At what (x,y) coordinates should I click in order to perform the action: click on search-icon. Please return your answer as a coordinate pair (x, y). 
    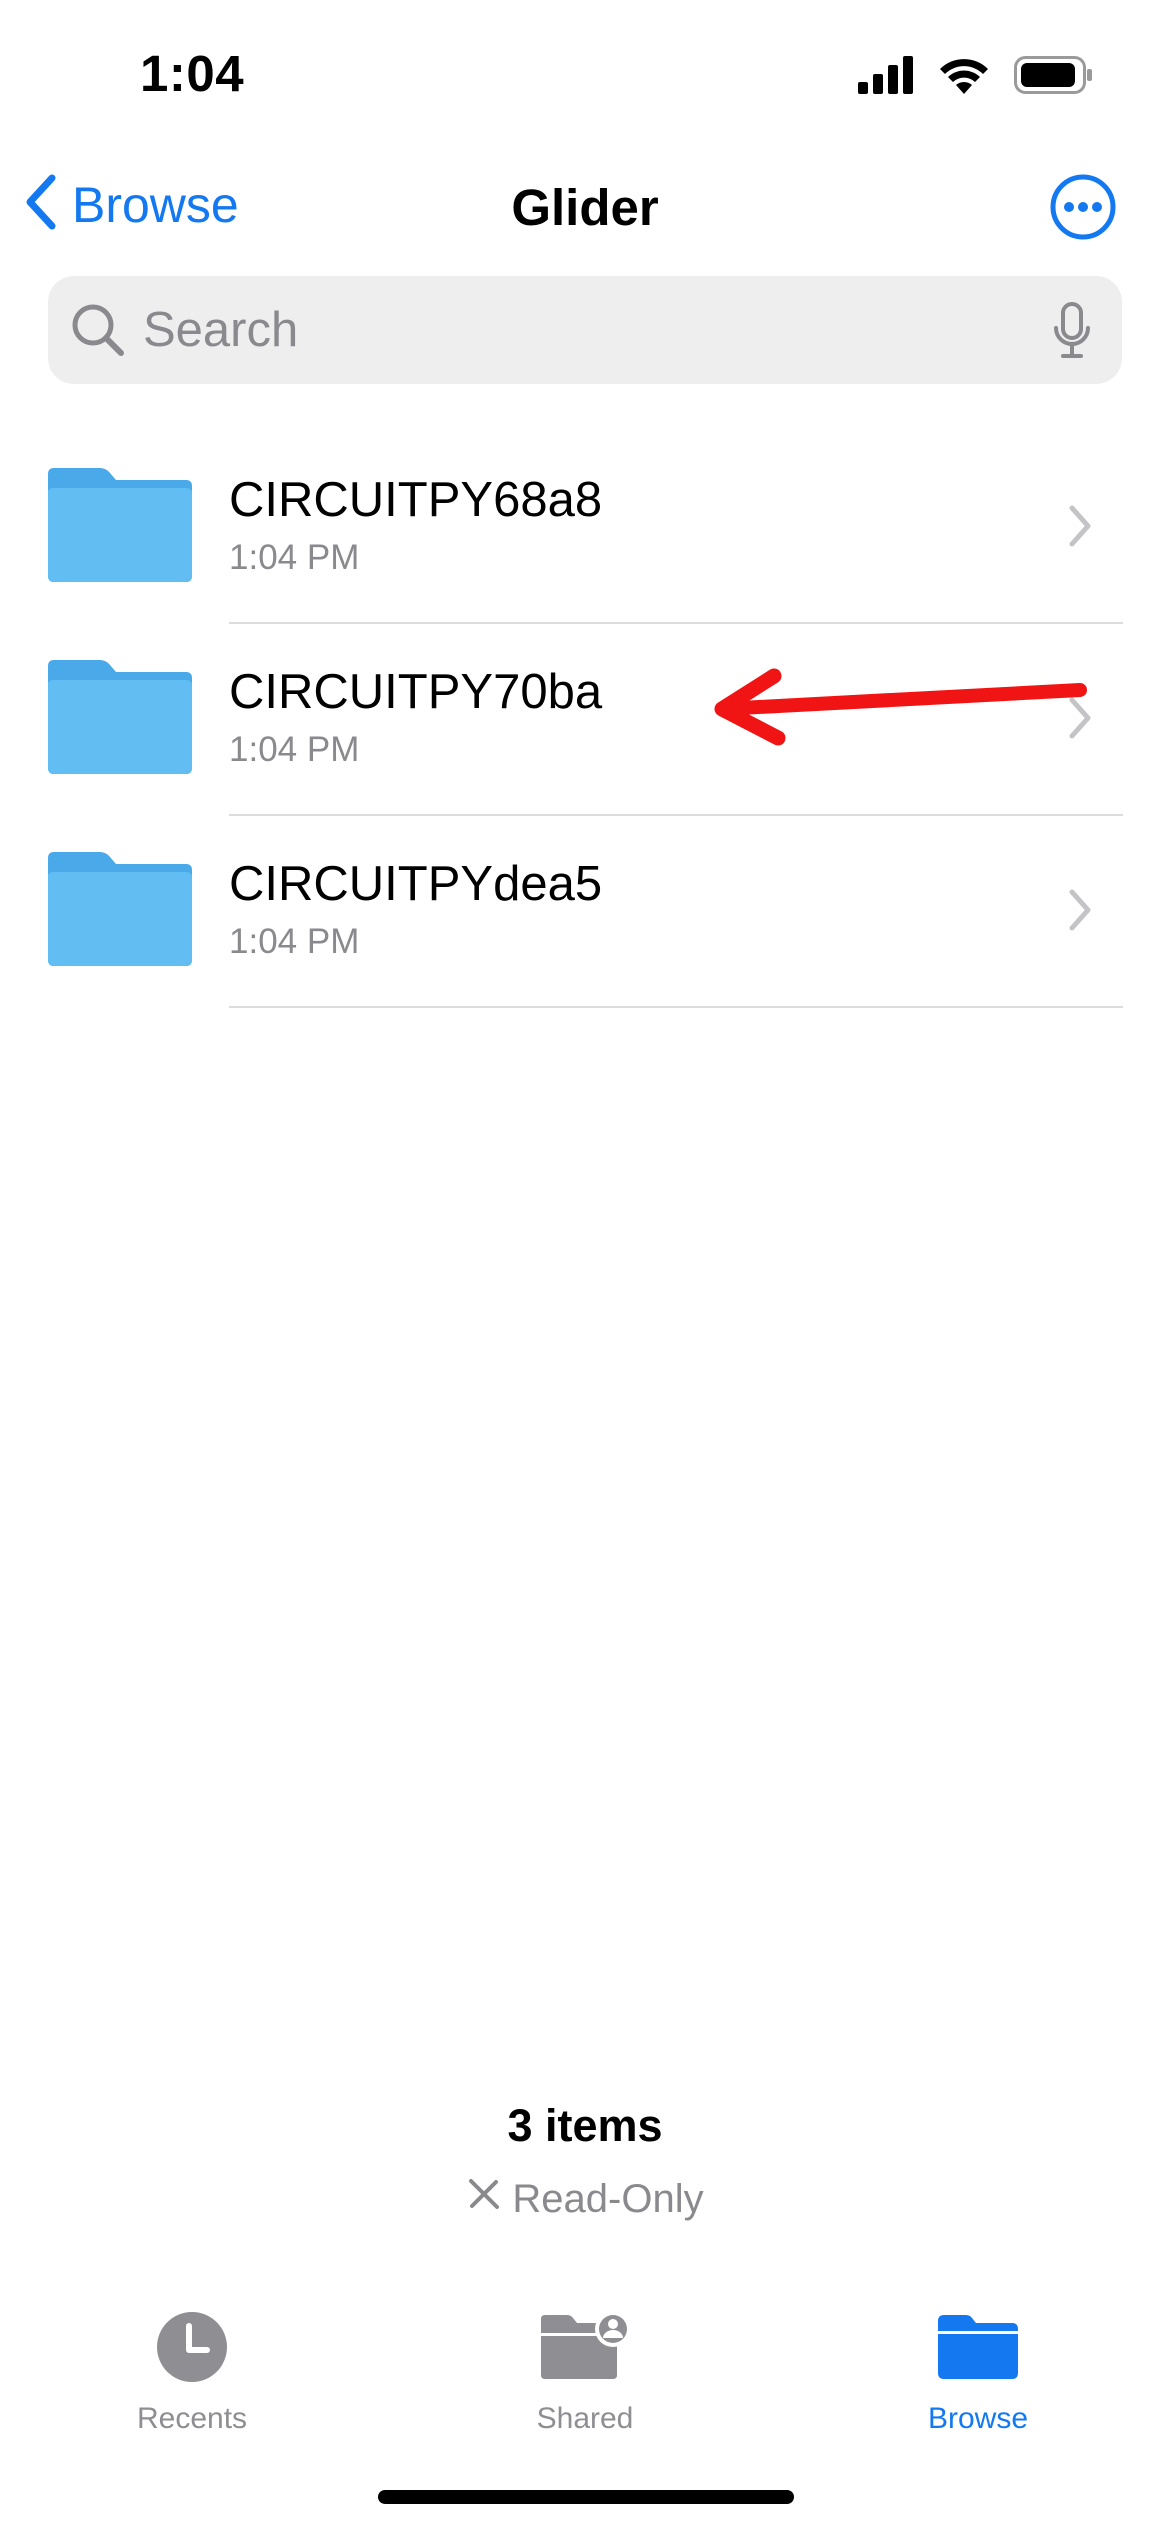
    Looking at the image, I should click on (98, 332).